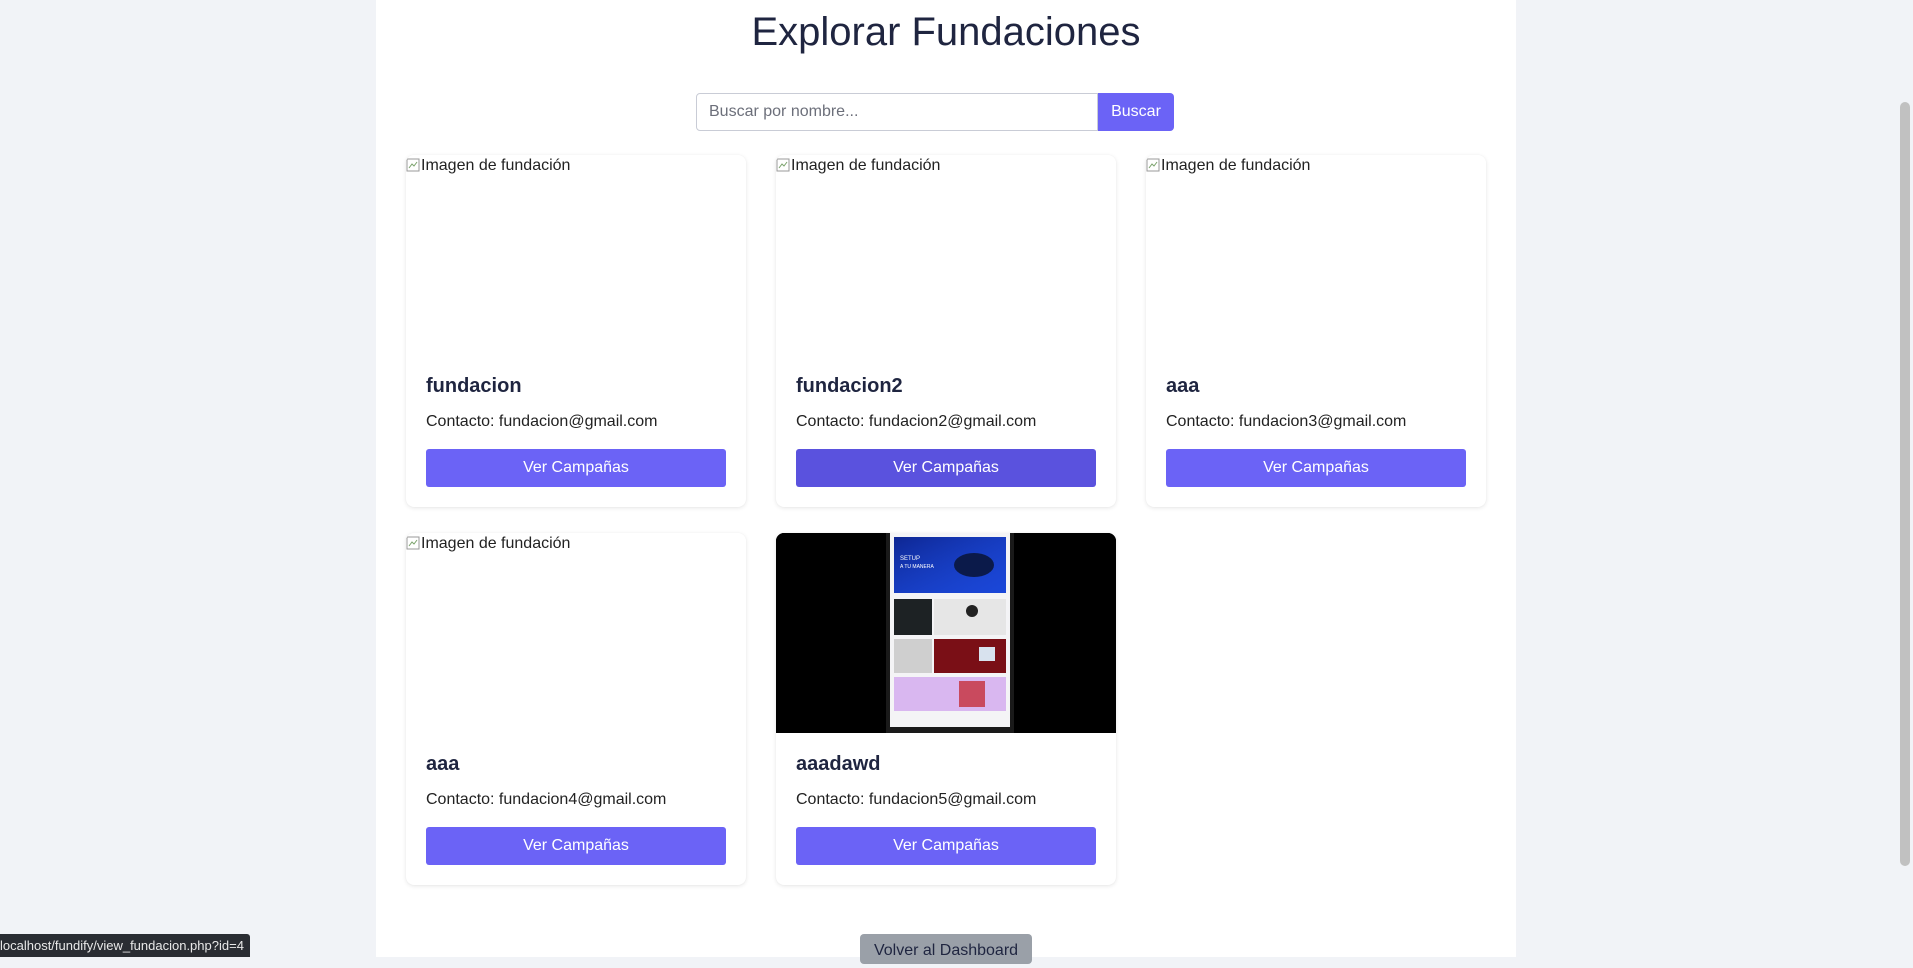 This screenshot has height=968, width=1913. Describe the element at coordinates (916, 799) in the screenshot. I see `foundation-contact: Contacto: fundacion5@gmail.com` at that location.